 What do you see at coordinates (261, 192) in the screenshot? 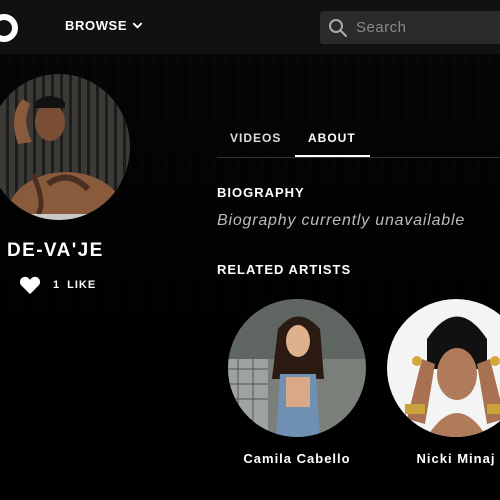
I see `biography-heading: BIOGRAPHY` at bounding box center [261, 192].